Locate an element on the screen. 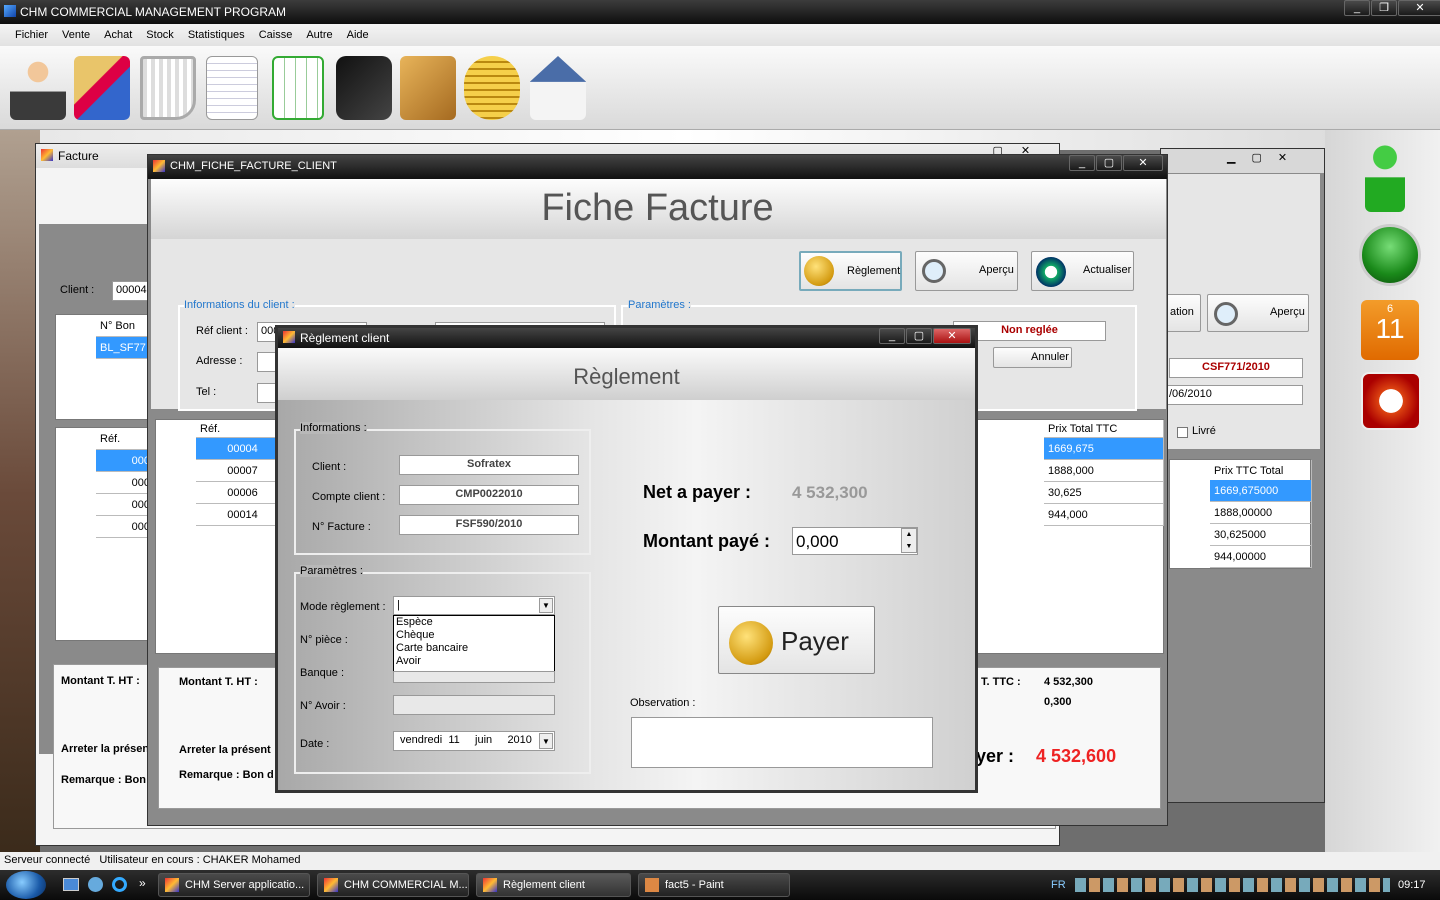 The width and height of the screenshot is (1440, 900). house-icon is located at coordinates (558, 88).